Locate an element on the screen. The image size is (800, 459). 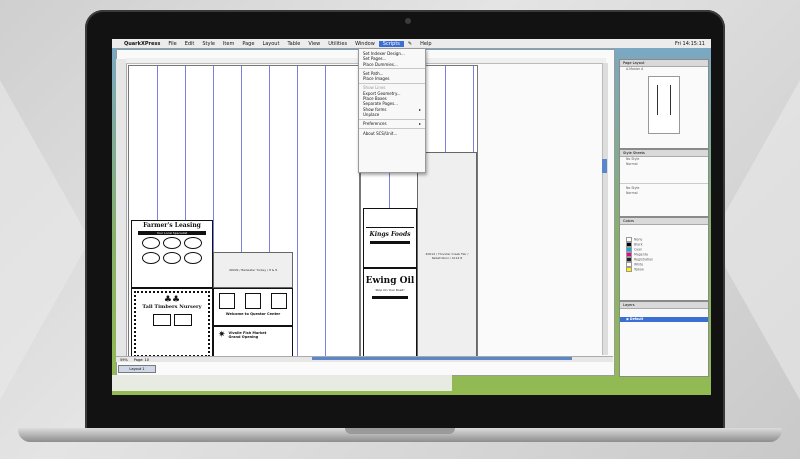
menu-page: Page is located at coordinates (248, 44).